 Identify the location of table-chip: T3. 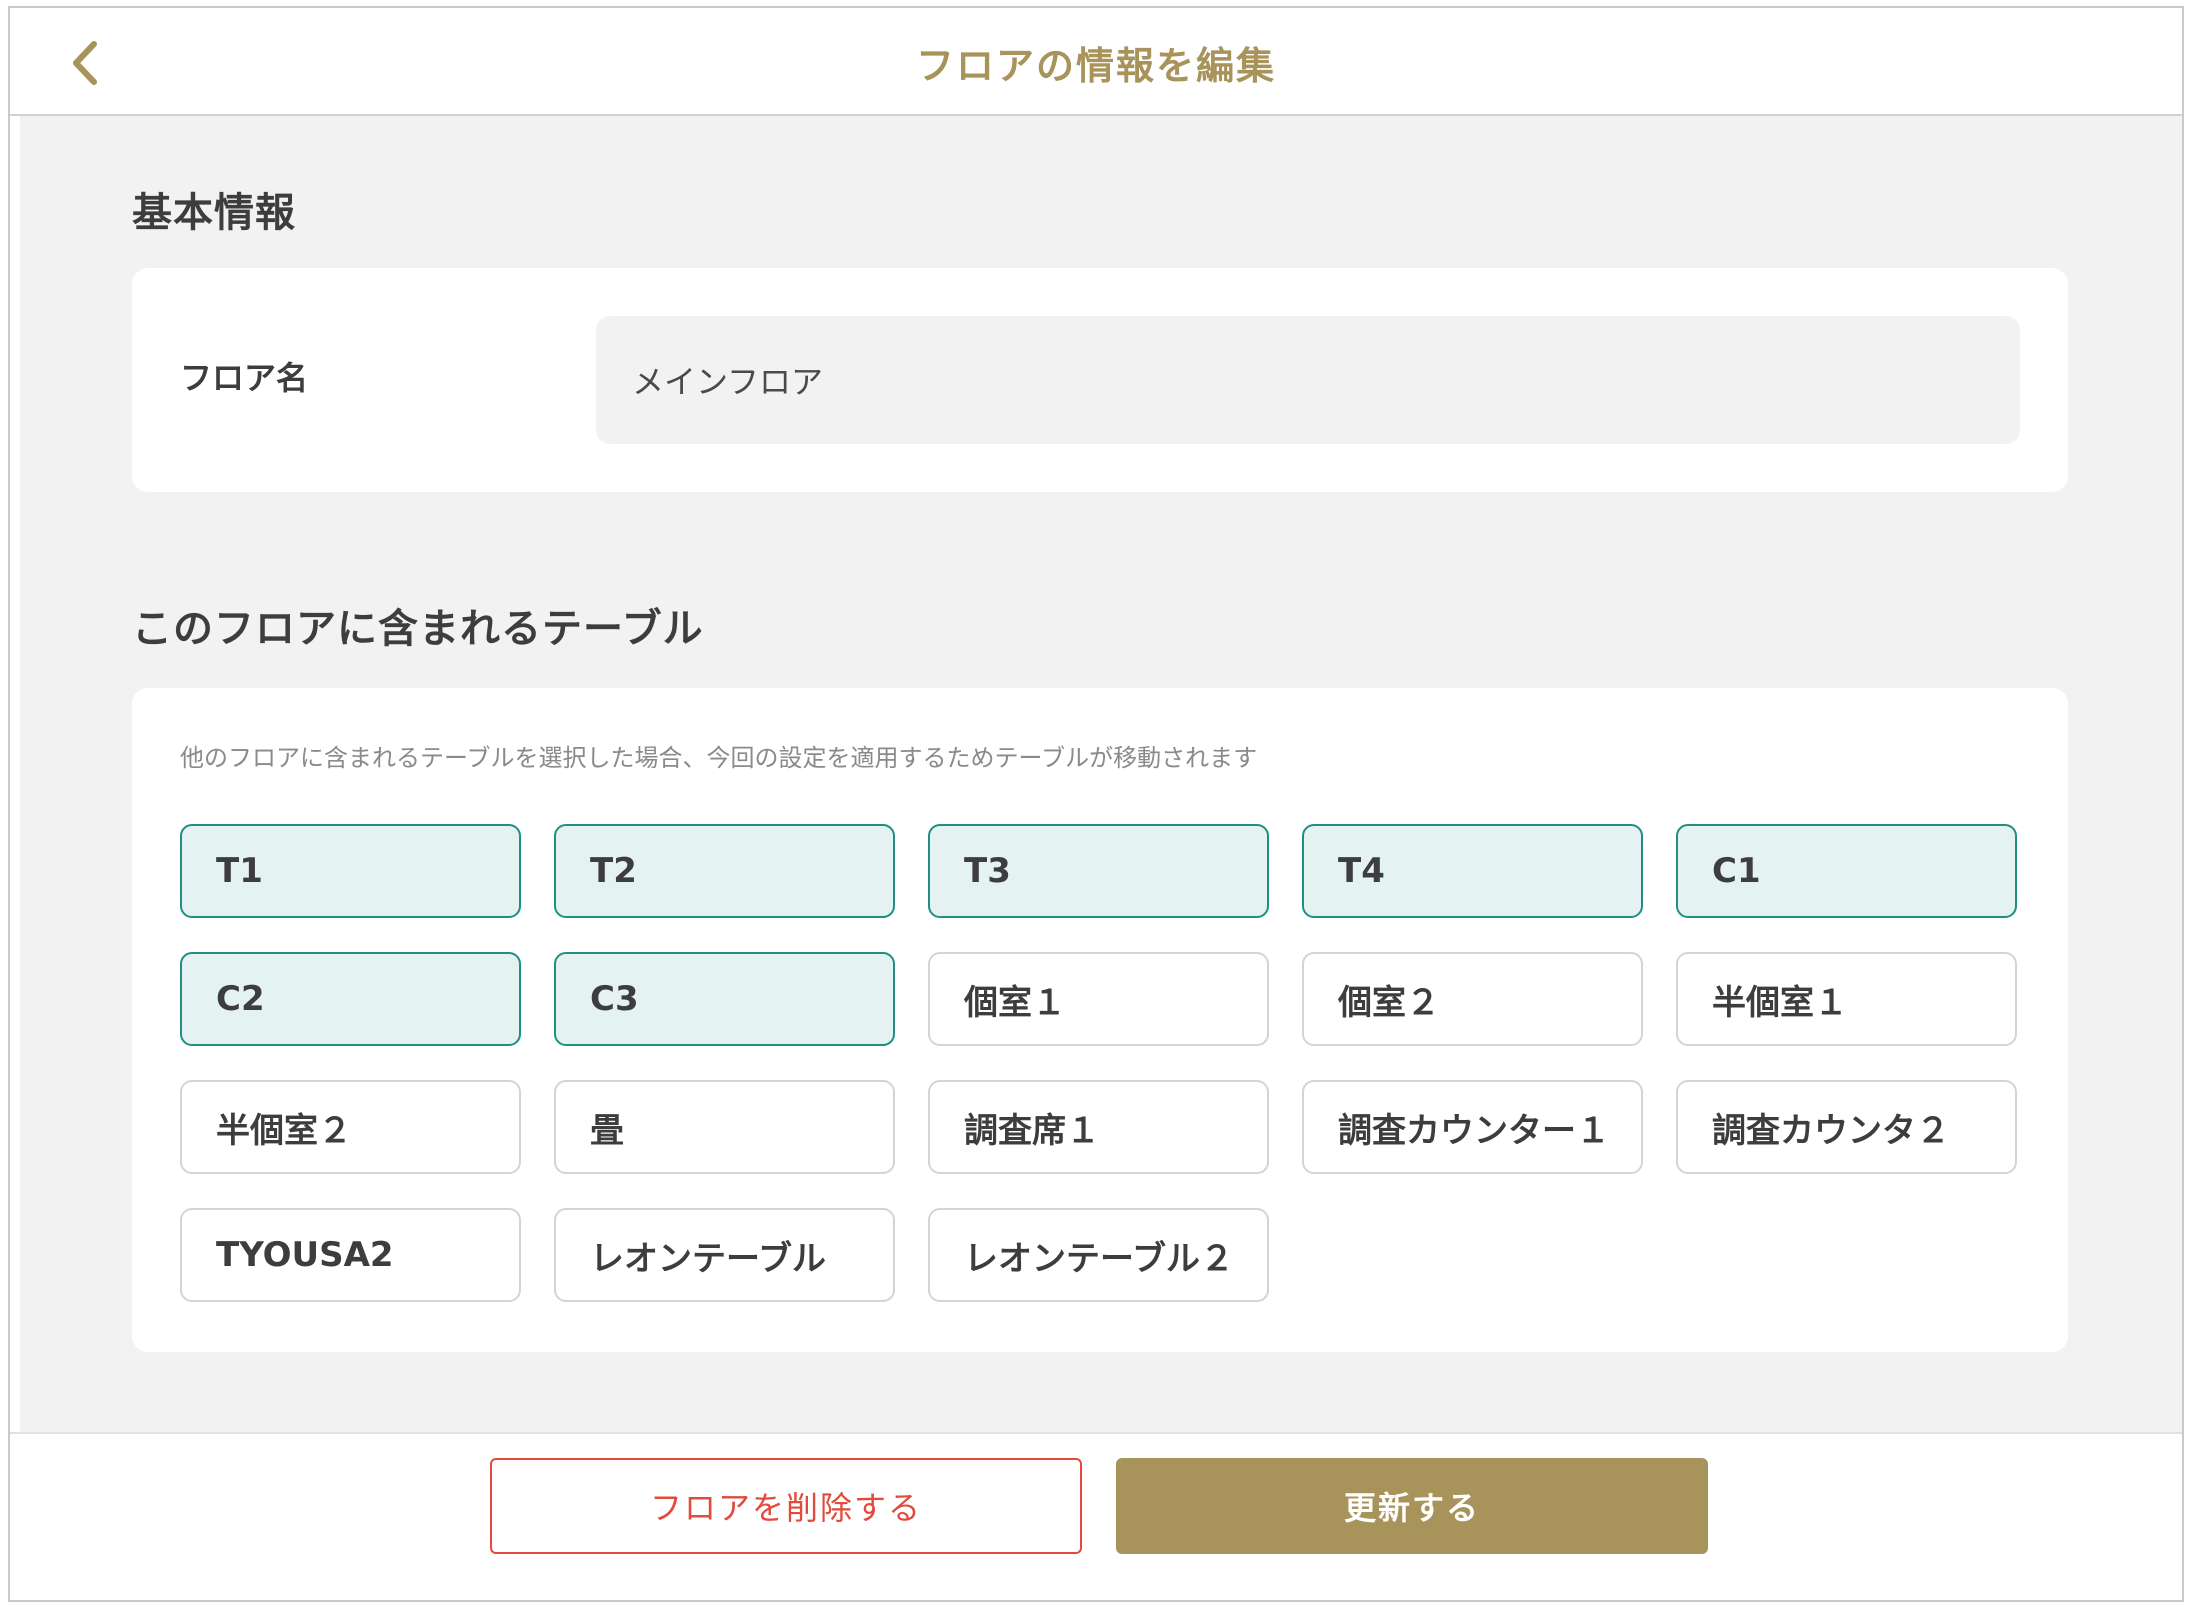
(1098, 871).